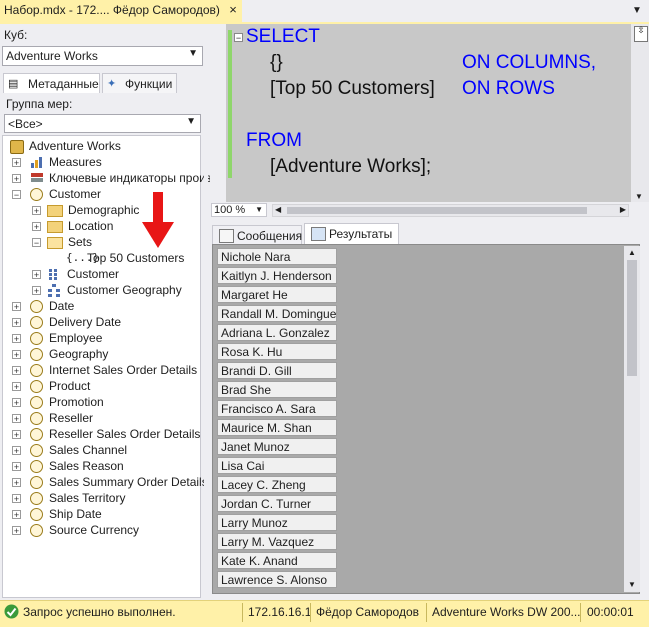  What do you see at coordinates (277, 370) in the screenshot?
I see `grid-row-header: Brandi D. Gill` at bounding box center [277, 370].